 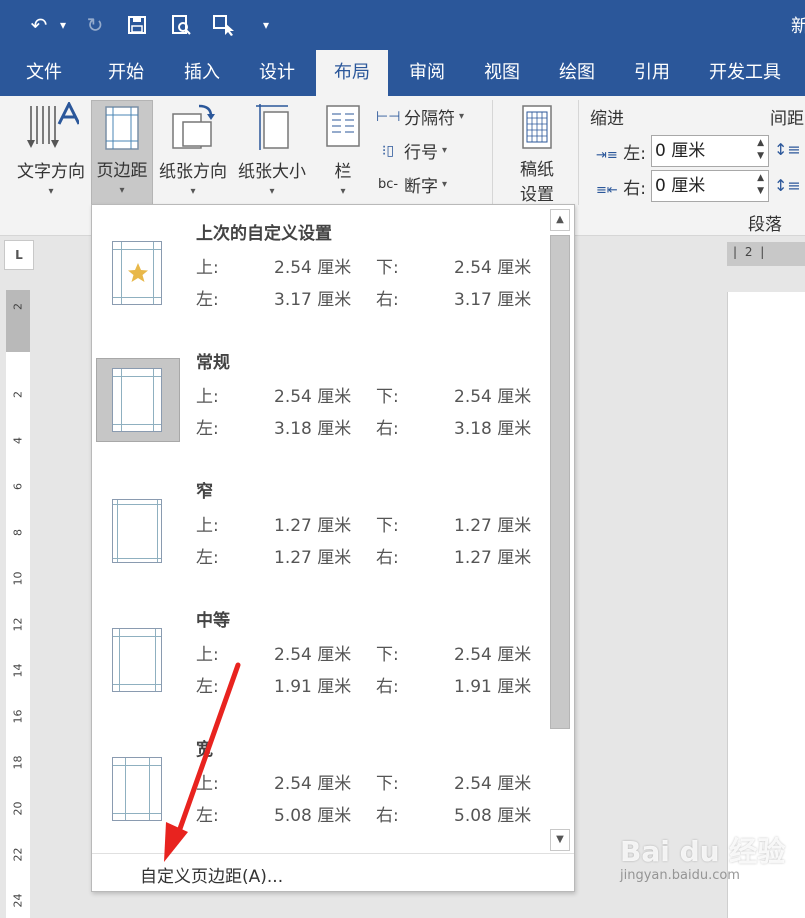 I want to click on top-value: 1.27 厘米, so click(x=313, y=526).